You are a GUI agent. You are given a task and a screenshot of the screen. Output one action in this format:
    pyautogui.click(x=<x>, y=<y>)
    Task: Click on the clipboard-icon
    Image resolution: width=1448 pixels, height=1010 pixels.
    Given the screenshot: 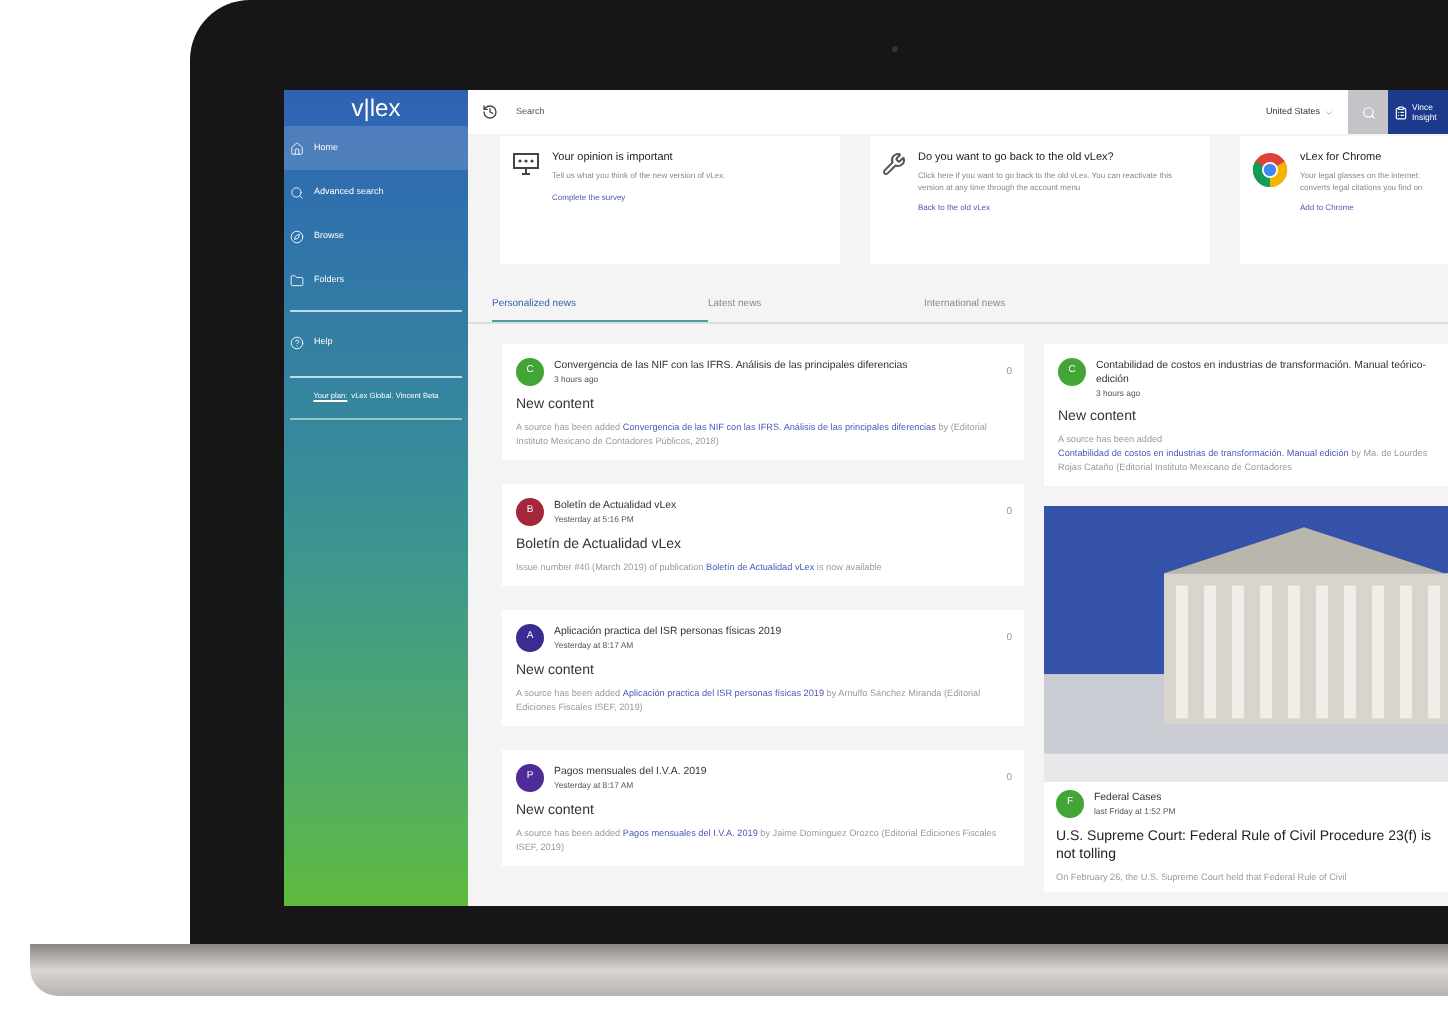 What is the action you would take?
    pyautogui.click(x=1401, y=112)
    